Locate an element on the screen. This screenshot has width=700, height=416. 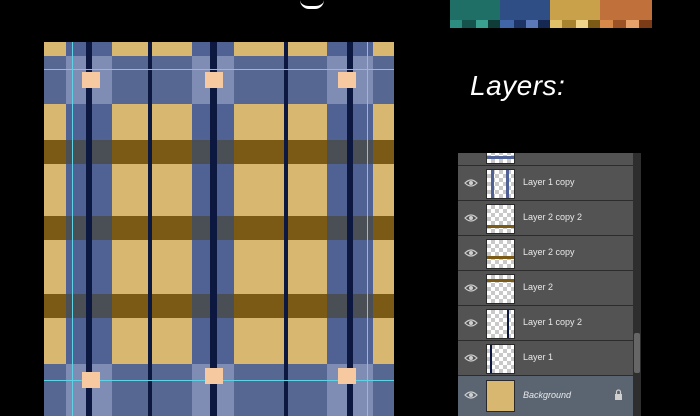
layer-name: Background is located at coordinates (547, 395).